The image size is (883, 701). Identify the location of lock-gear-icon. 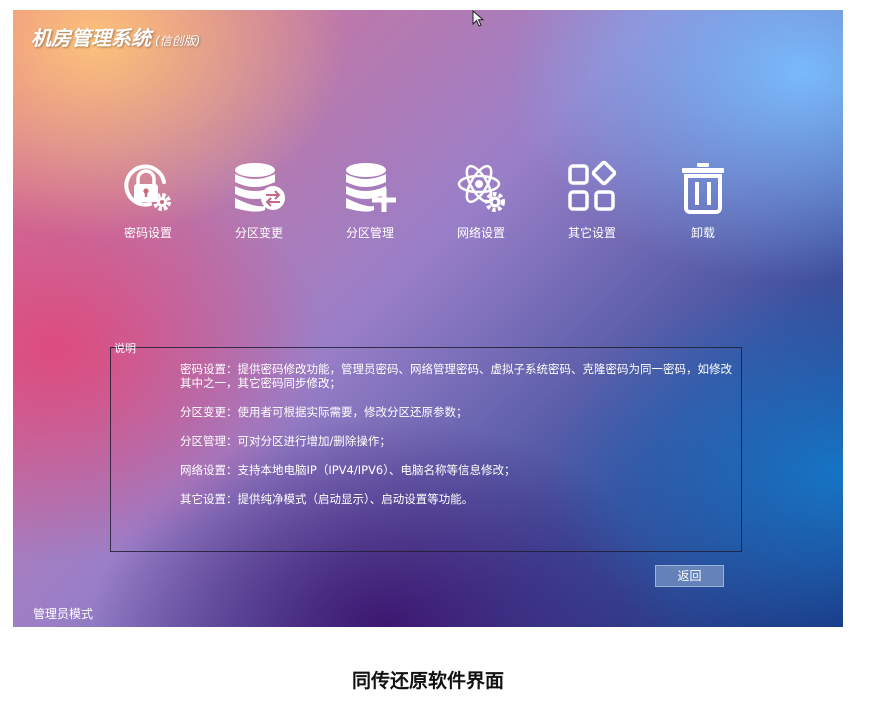
(147, 187).